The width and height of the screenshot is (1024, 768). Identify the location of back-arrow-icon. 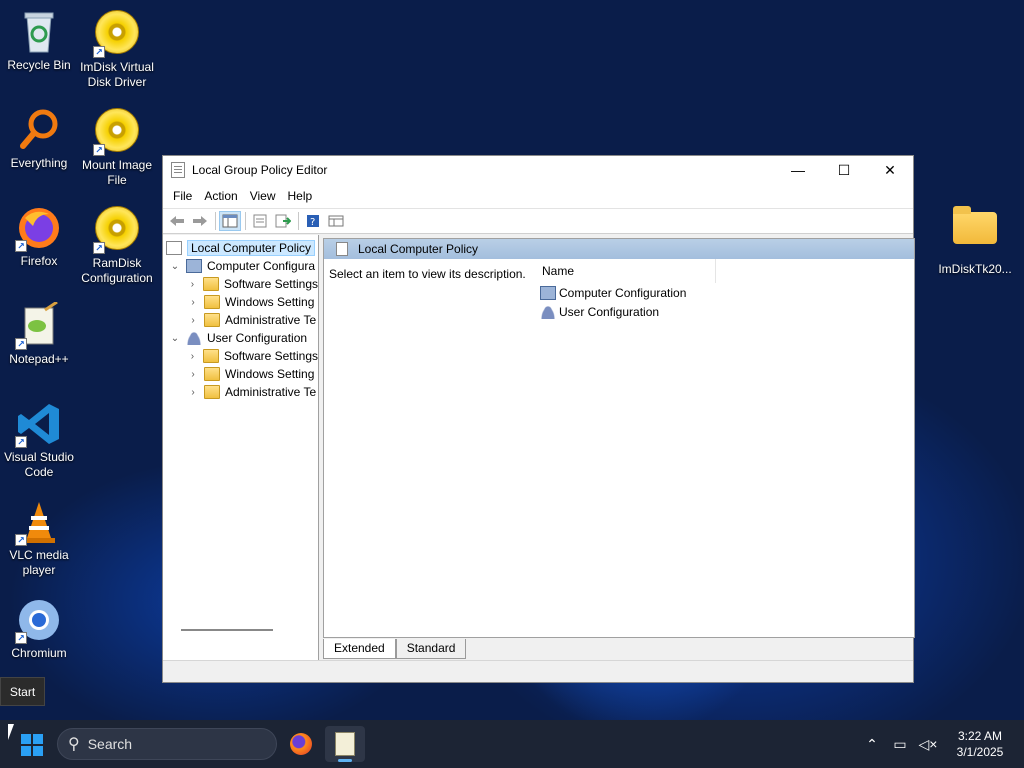
(177, 221).